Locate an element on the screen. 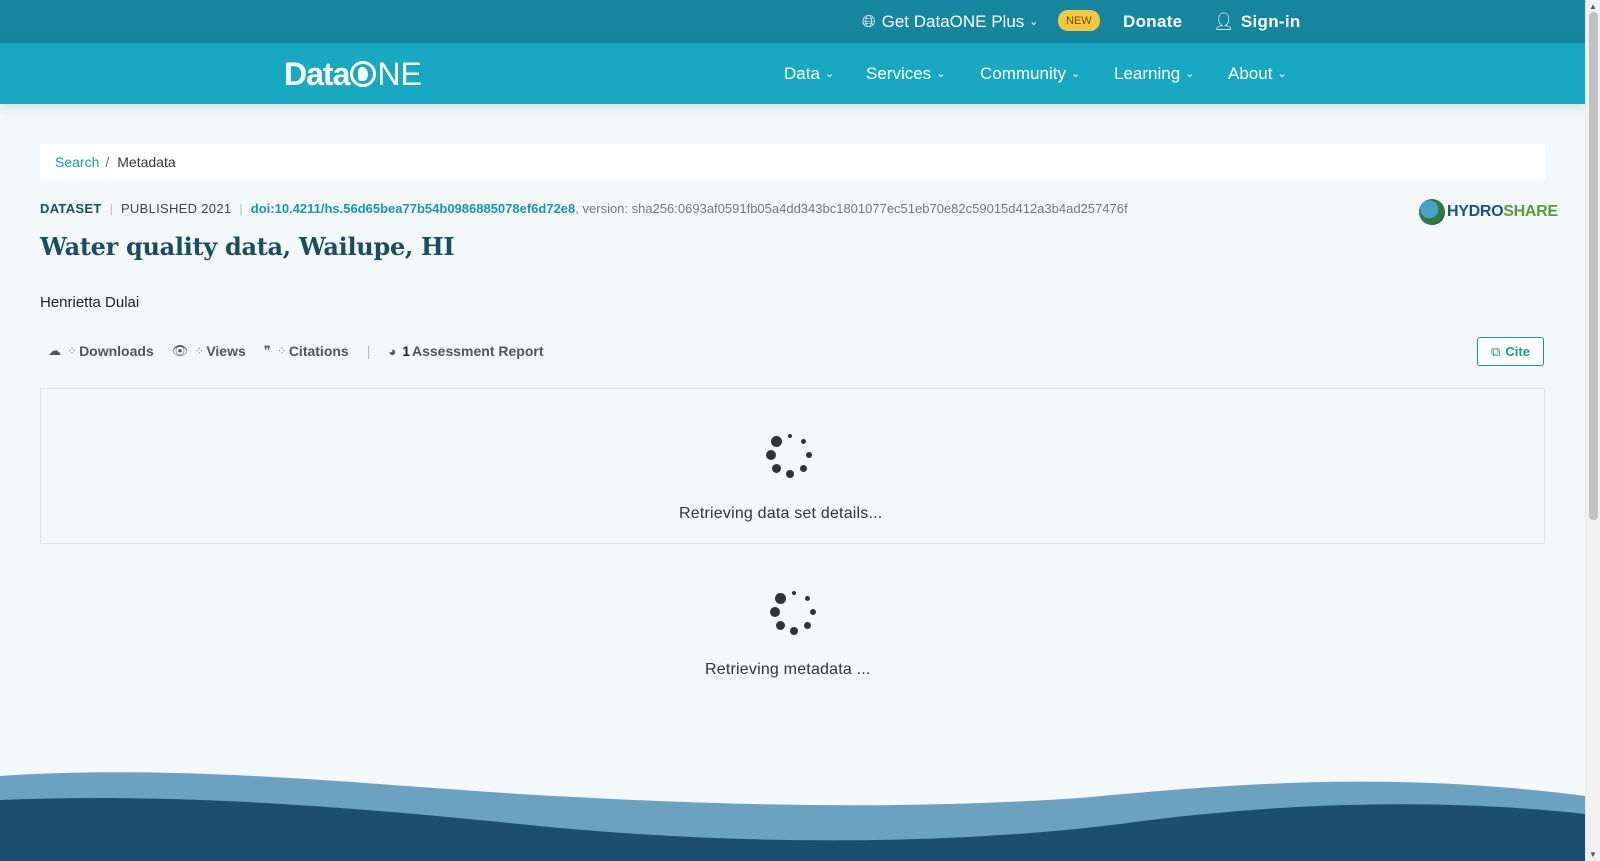  cloud-download-icon: ☁︎ is located at coordinates (54, 350).